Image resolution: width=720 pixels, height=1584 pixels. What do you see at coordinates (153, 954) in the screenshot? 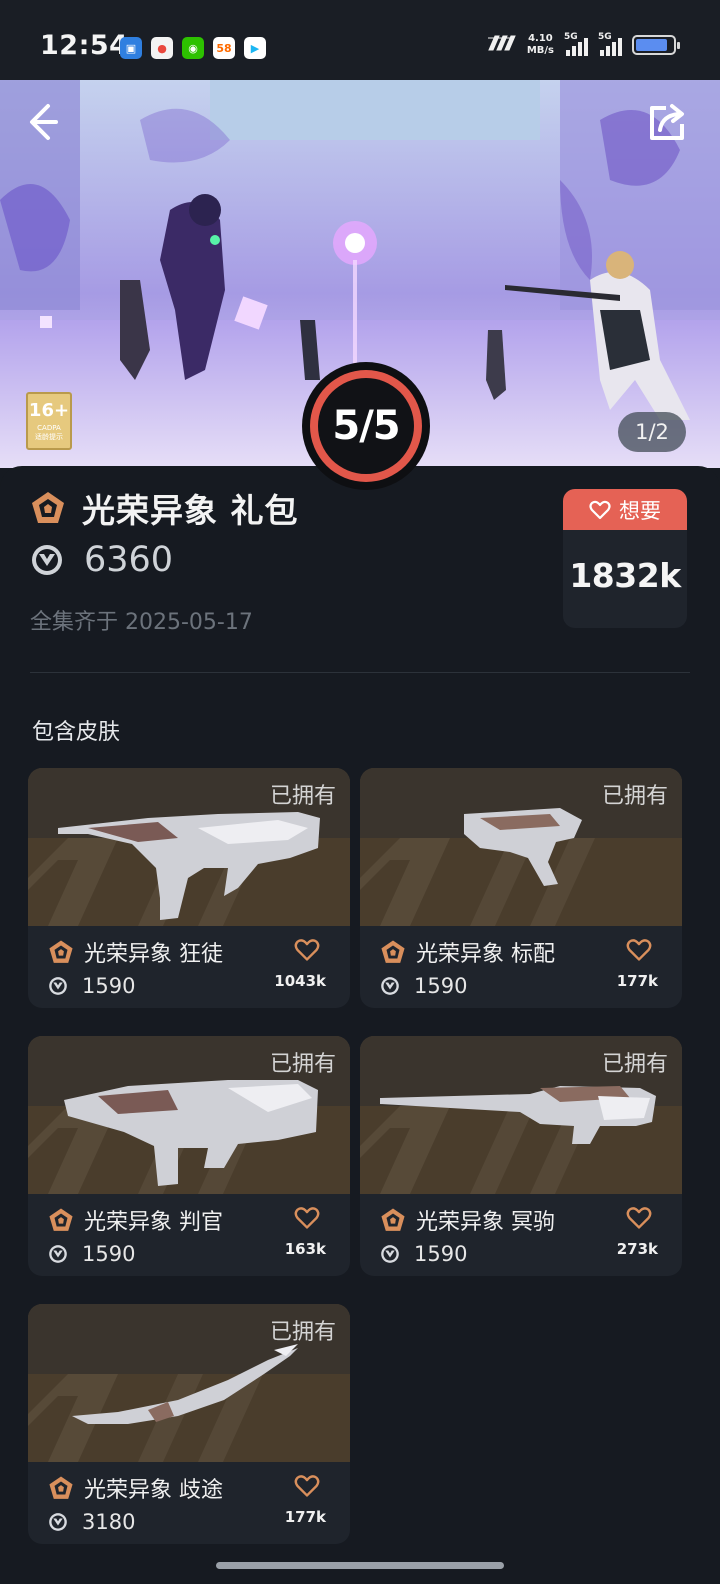
I see `skin-name: 光荣异象 狂徒` at bounding box center [153, 954].